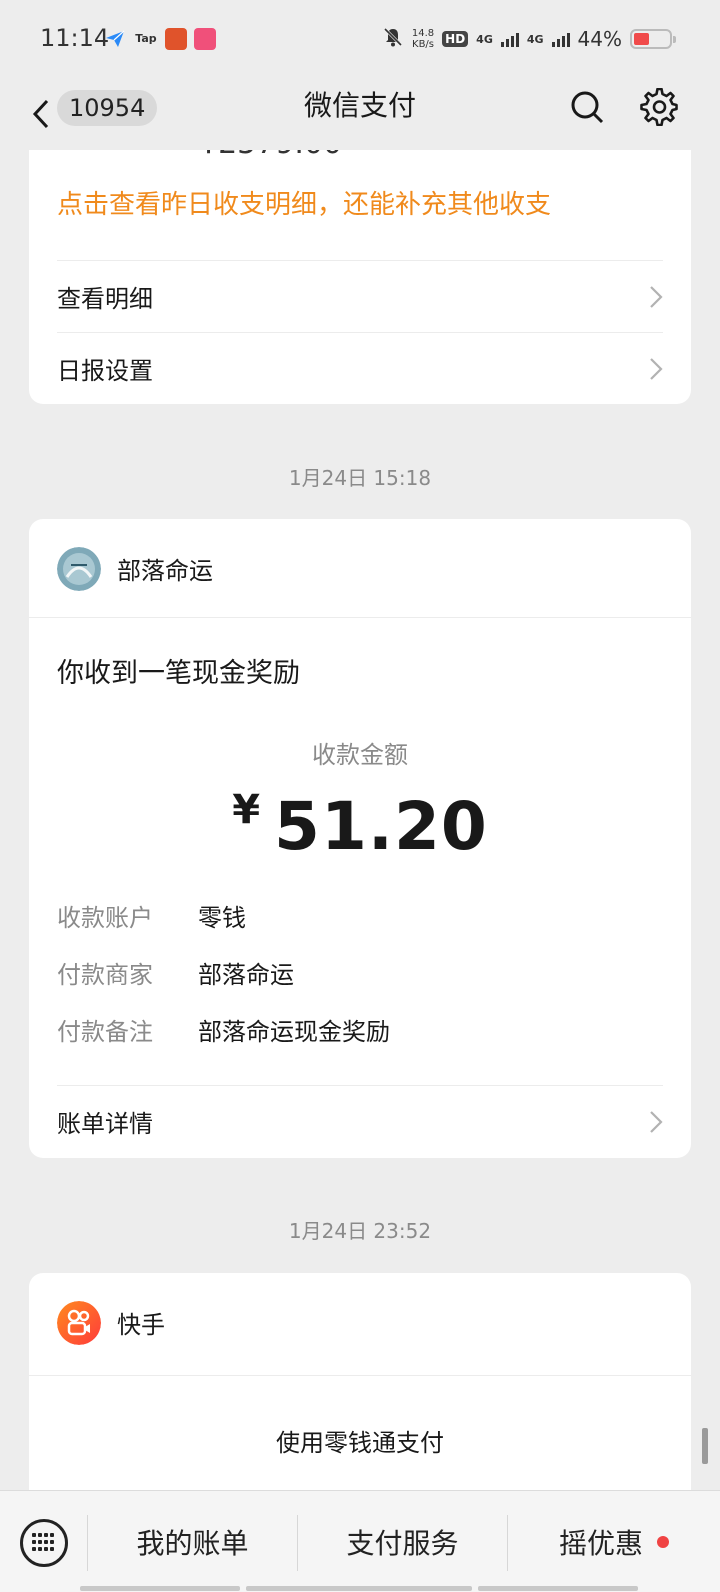  What do you see at coordinates (115, 39) in the screenshot?
I see `paper-plane-app-icon` at bounding box center [115, 39].